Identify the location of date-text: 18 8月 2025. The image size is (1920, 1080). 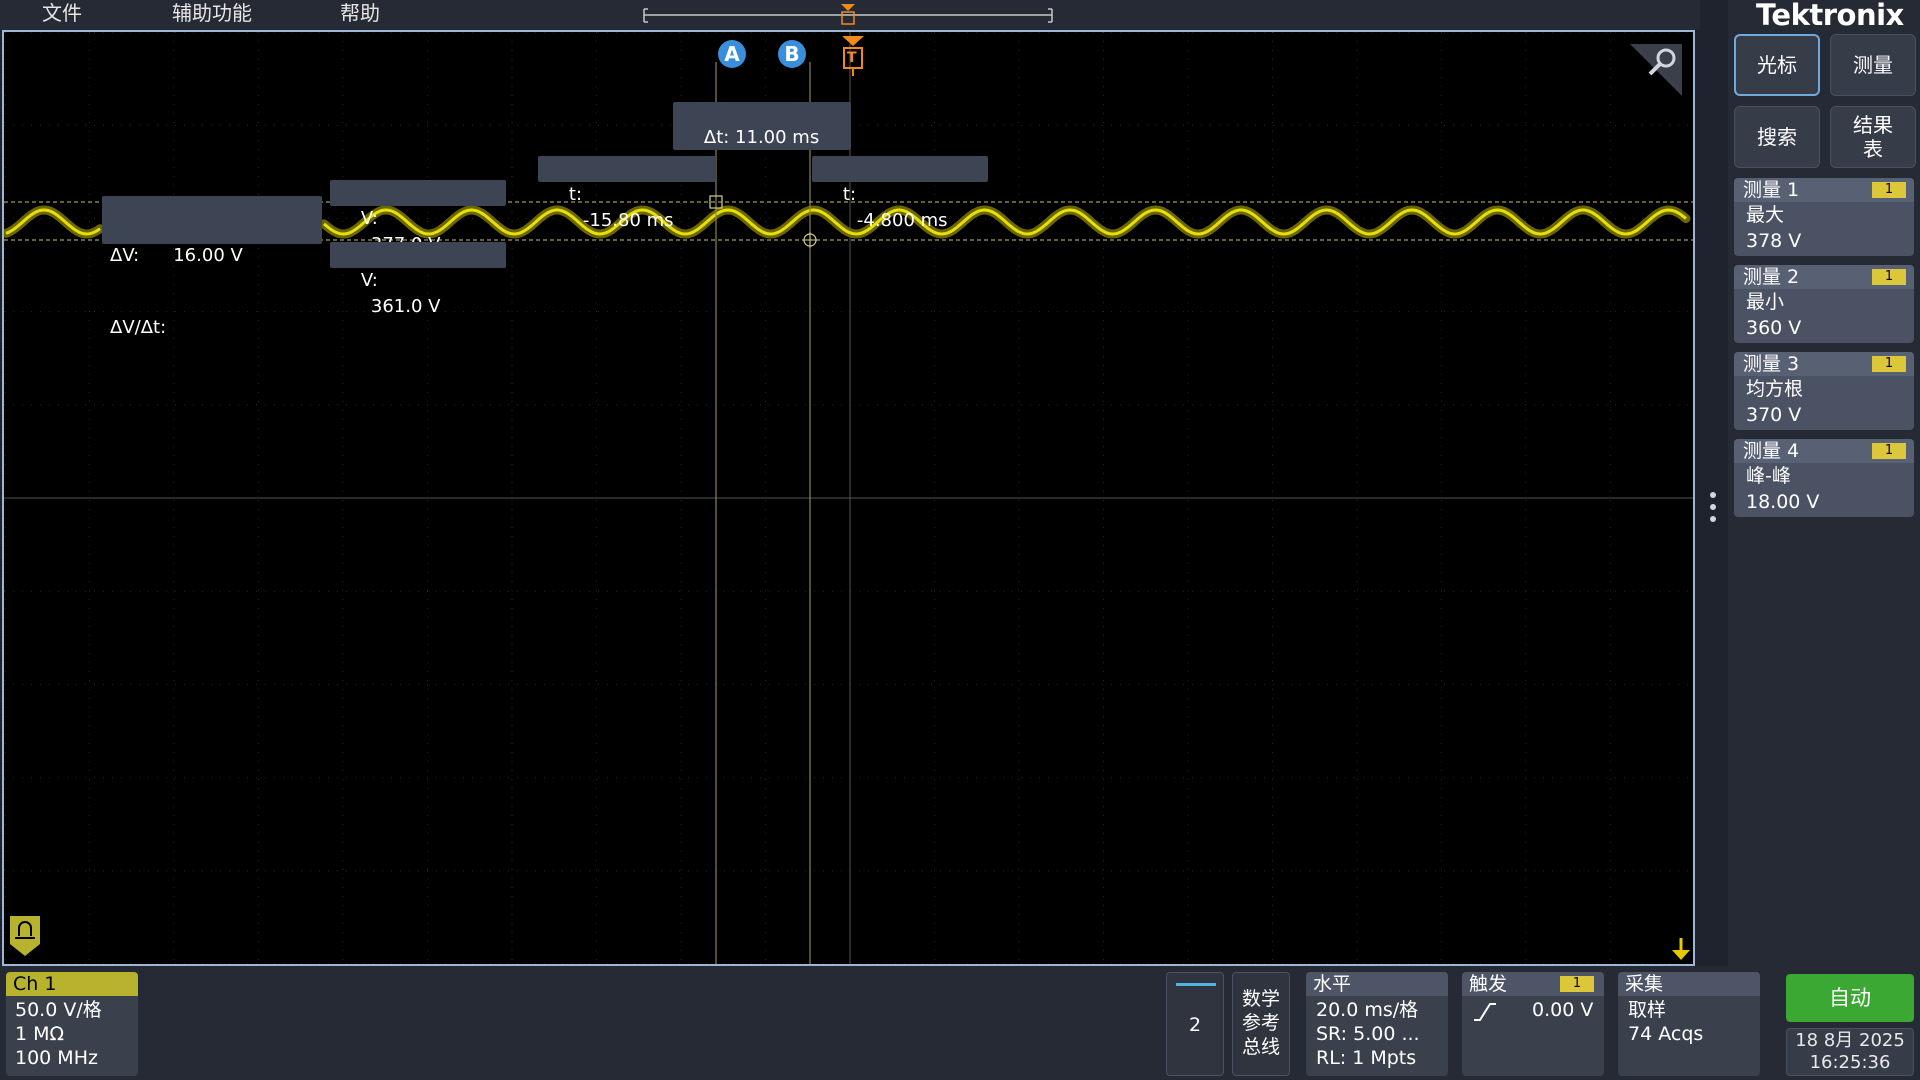
(1850, 1040).